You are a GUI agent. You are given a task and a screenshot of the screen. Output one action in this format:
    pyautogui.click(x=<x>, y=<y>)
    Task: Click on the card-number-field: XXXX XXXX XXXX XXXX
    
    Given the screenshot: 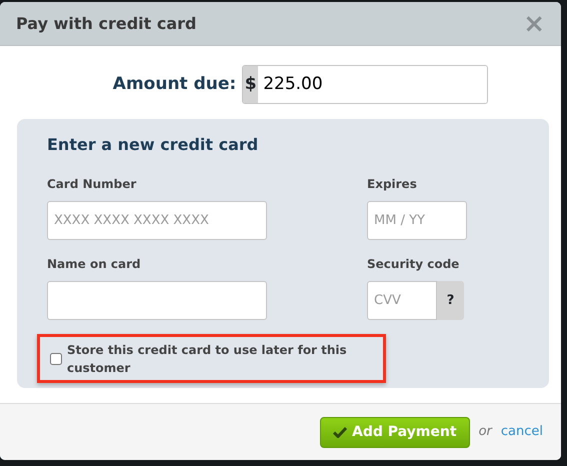 What is the action you would take?
    pyautogui.click(x=157, y=220)
    